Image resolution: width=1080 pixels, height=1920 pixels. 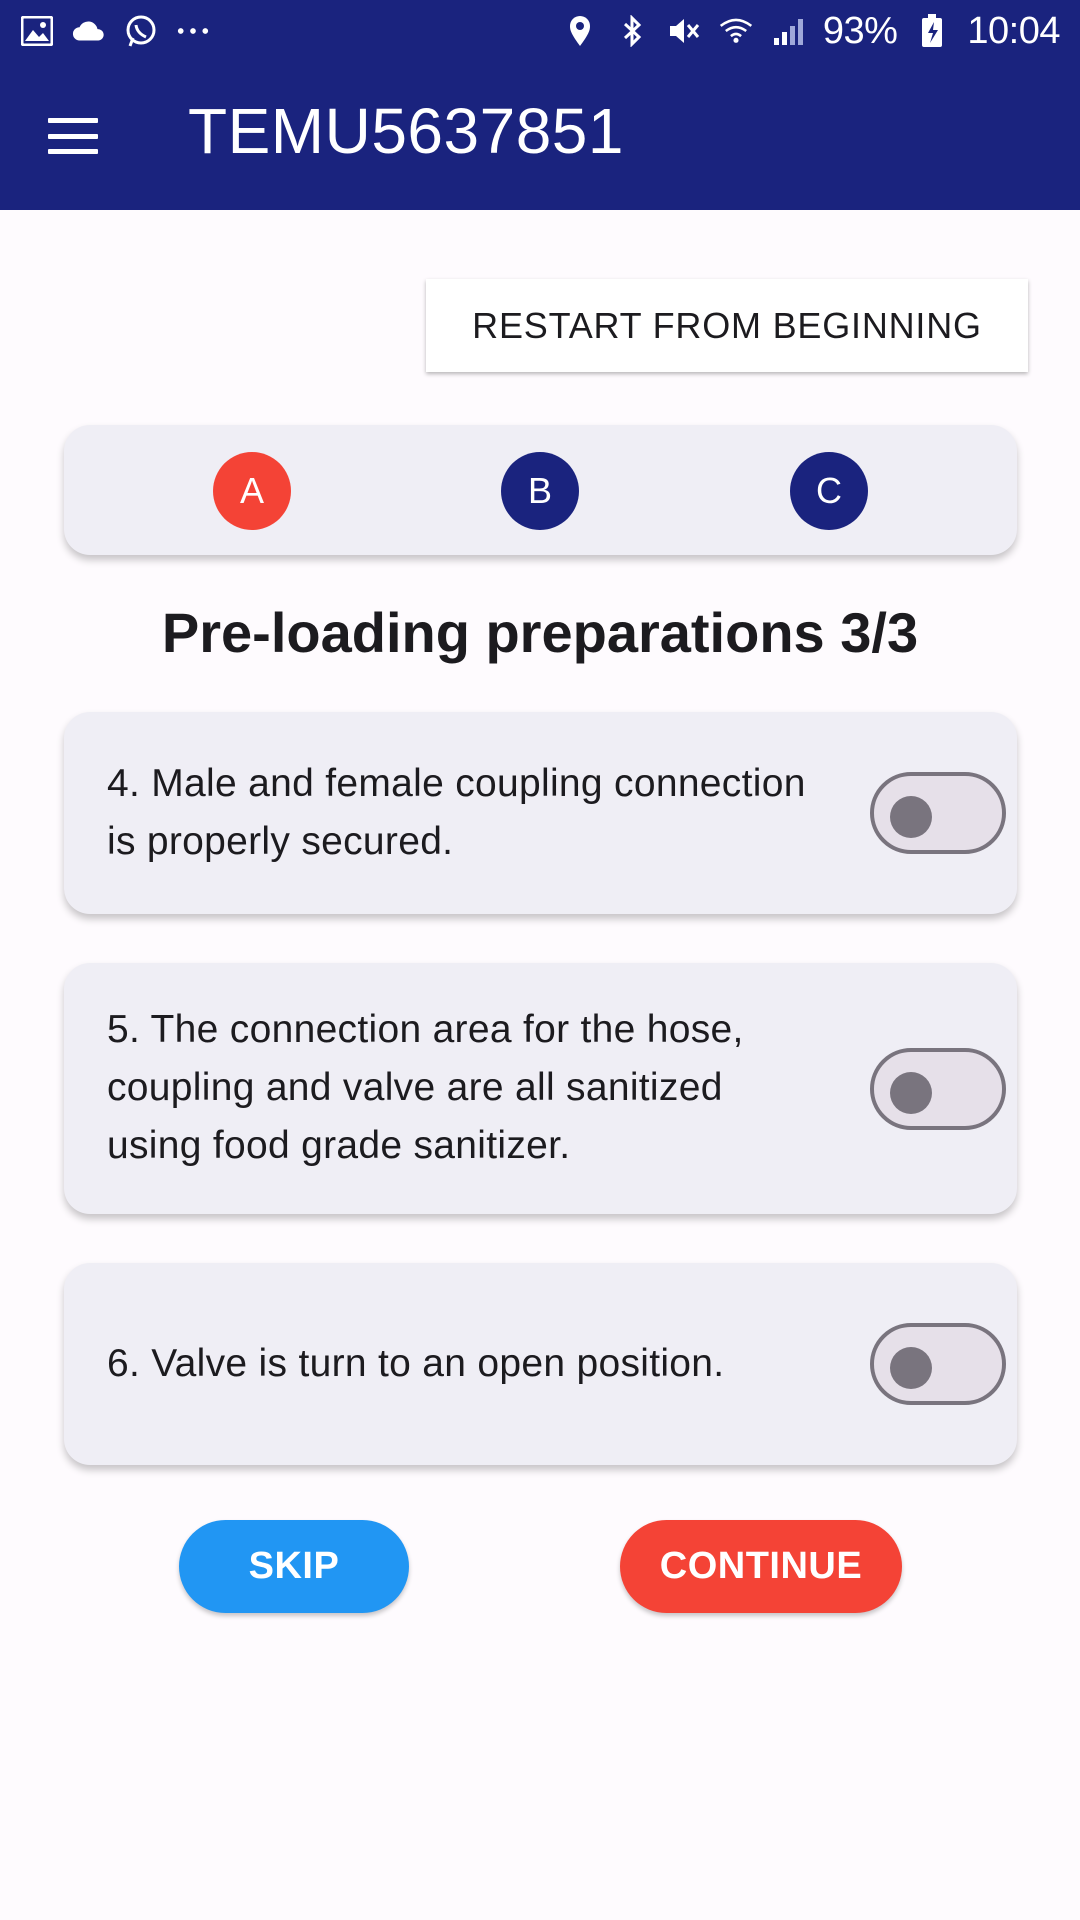 I want to click on battery-charging-icon, so click(x=932, y=31).